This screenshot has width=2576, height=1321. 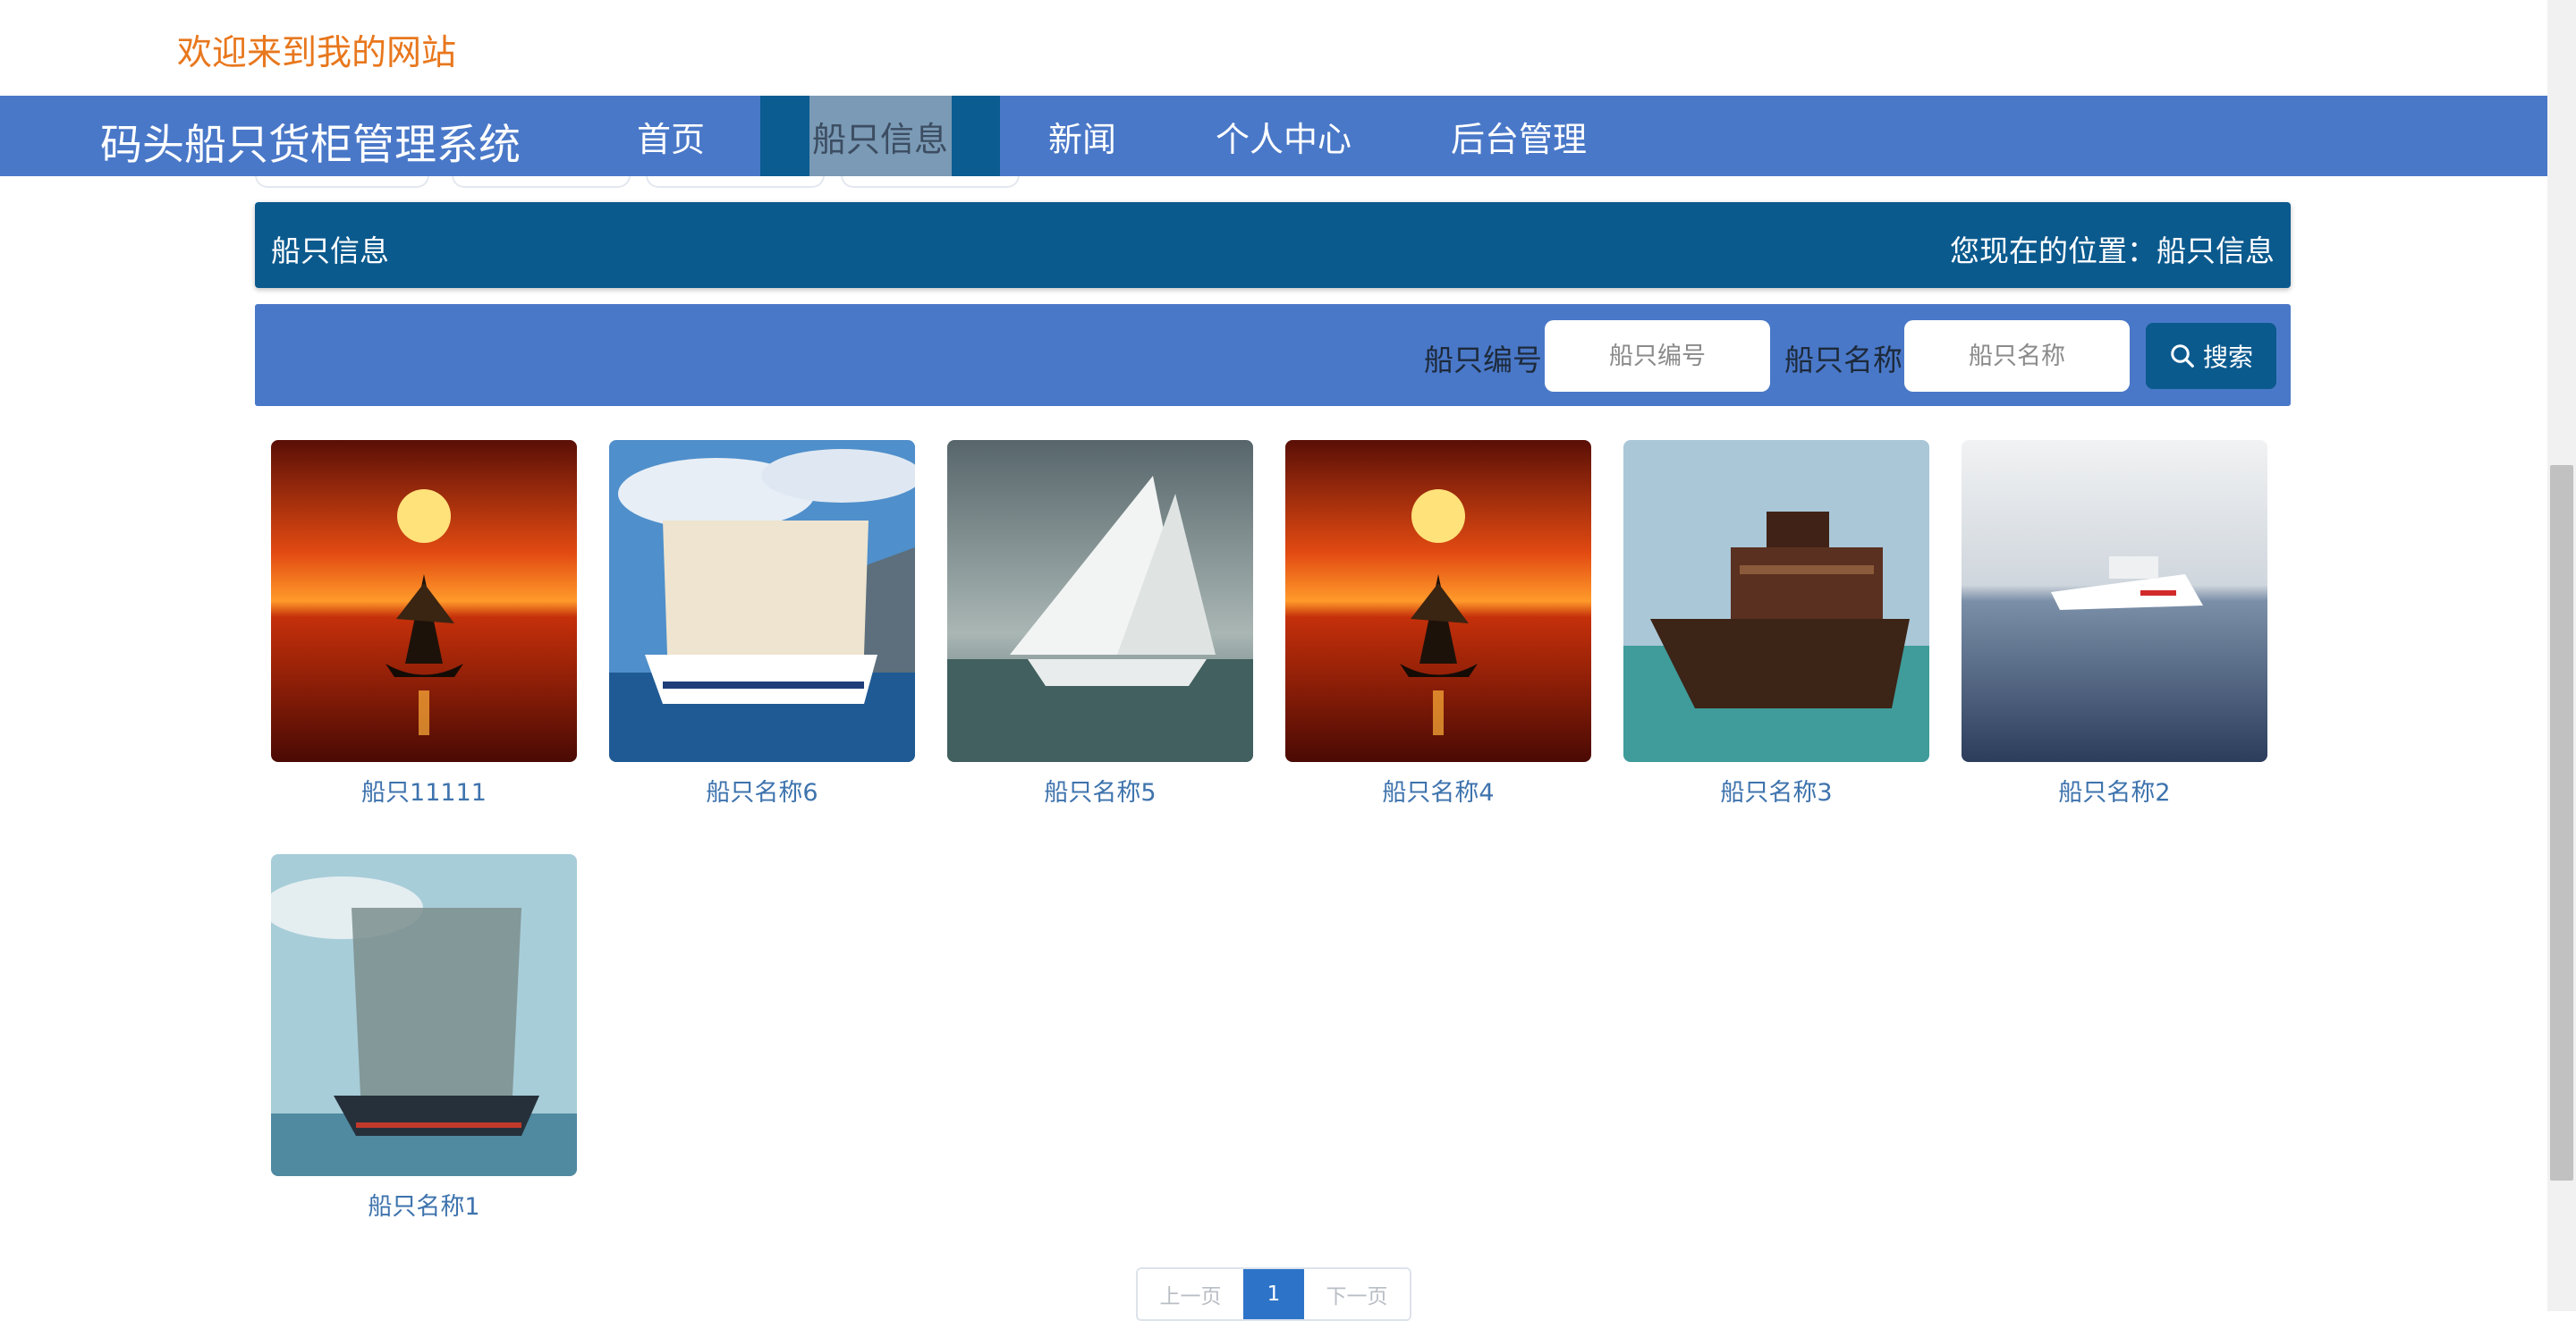 I want to click on tall-ship-blue-sky-image, so click(x=762, y=601).